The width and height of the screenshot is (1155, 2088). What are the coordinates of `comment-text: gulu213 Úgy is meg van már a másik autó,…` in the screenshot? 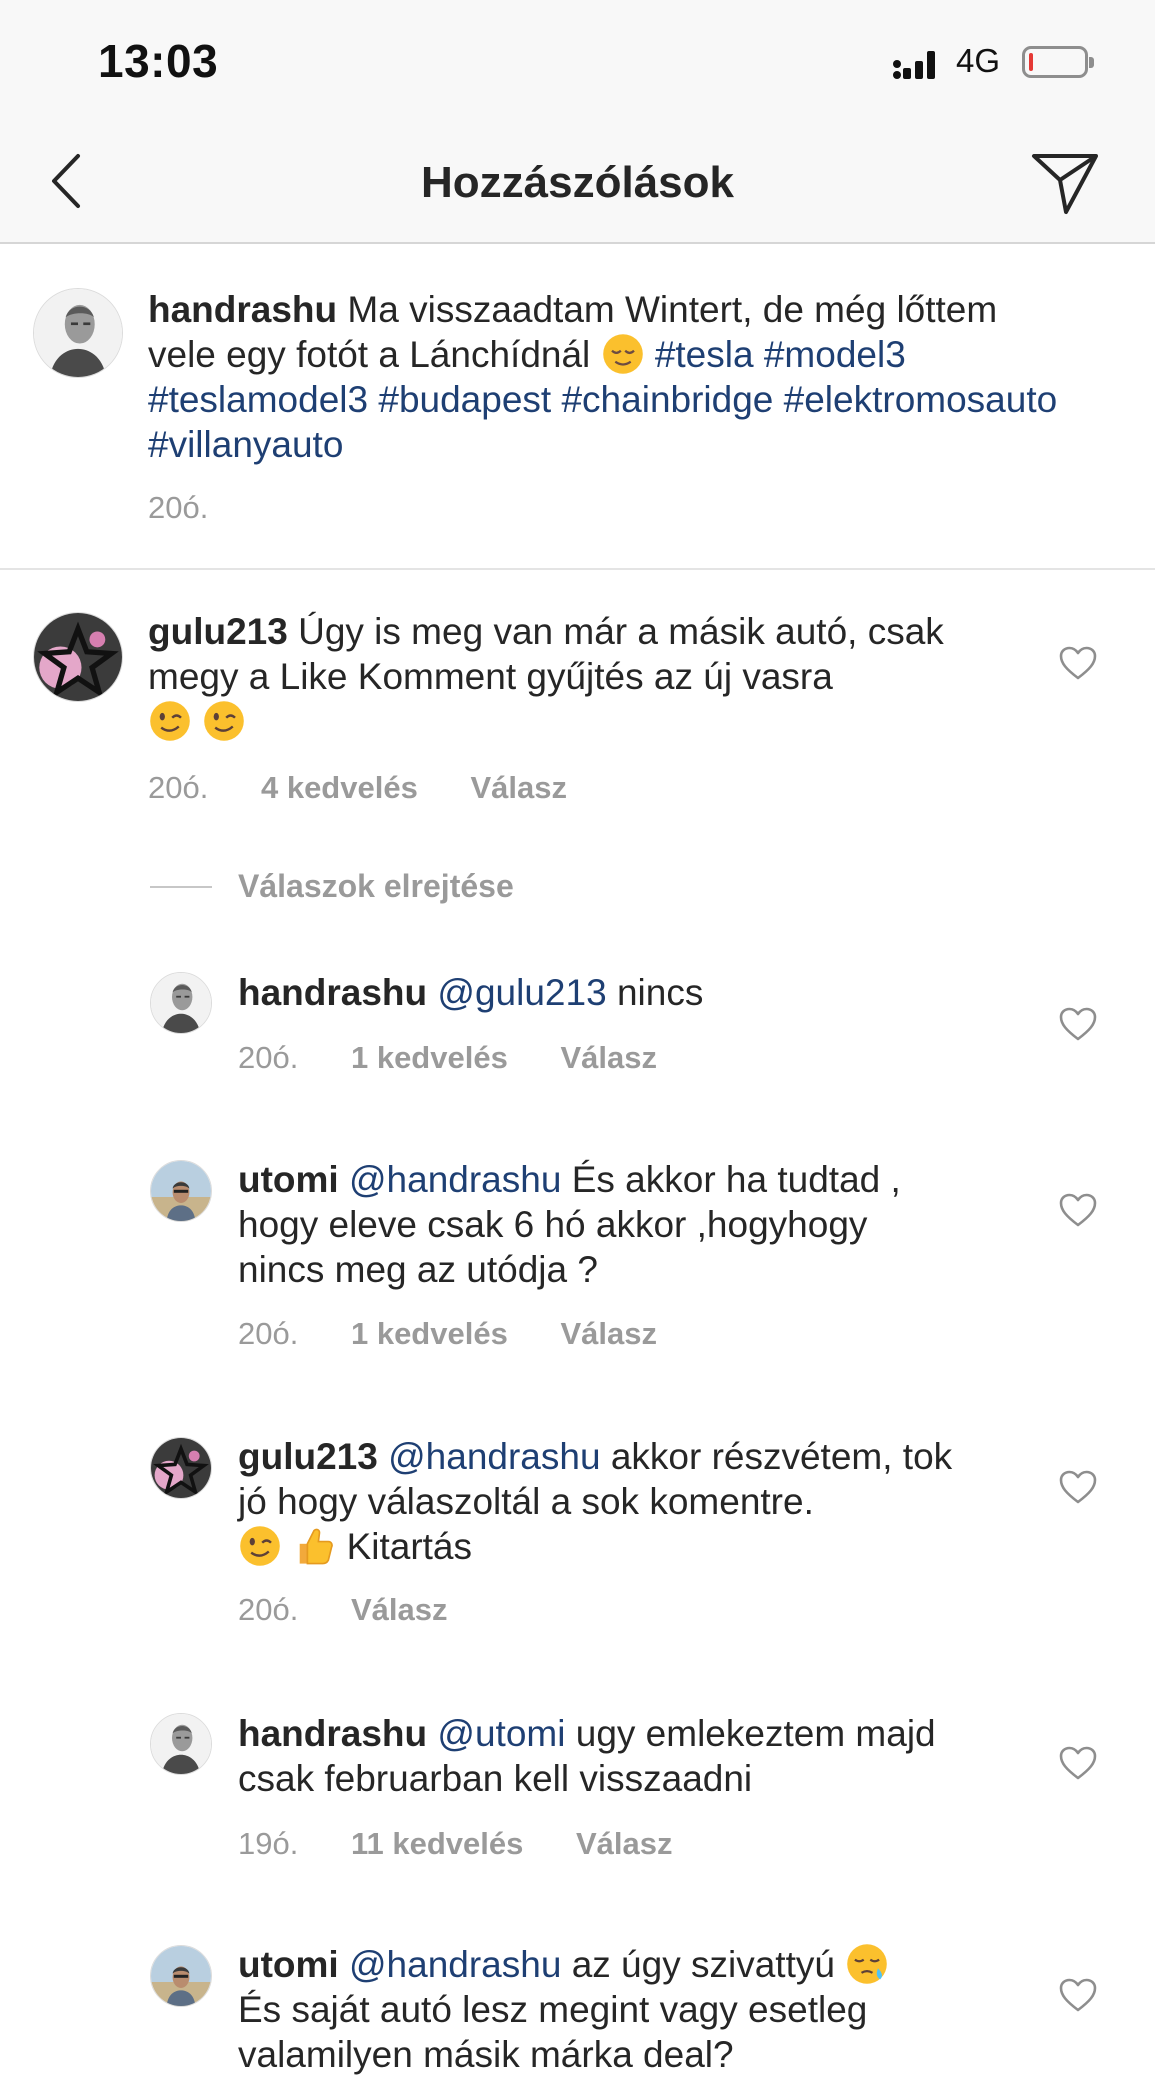 It's located at (588, 676).